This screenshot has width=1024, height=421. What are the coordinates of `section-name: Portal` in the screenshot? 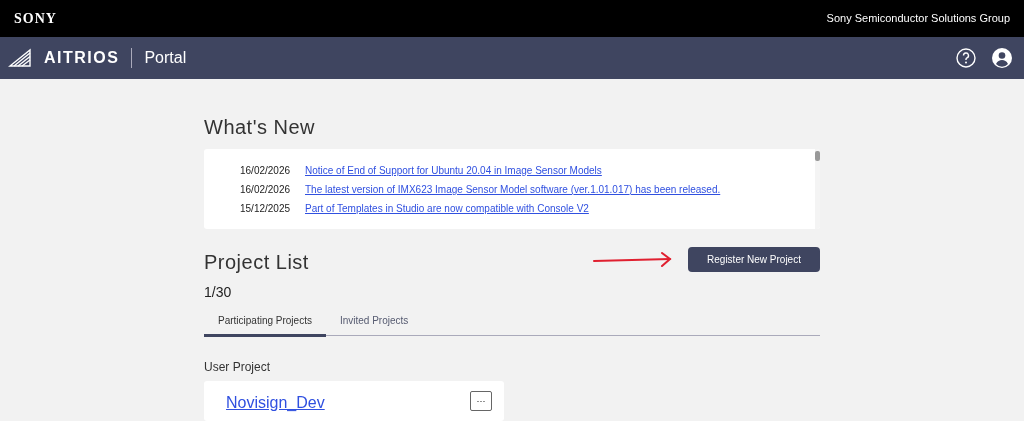 It's located at (165, 58).